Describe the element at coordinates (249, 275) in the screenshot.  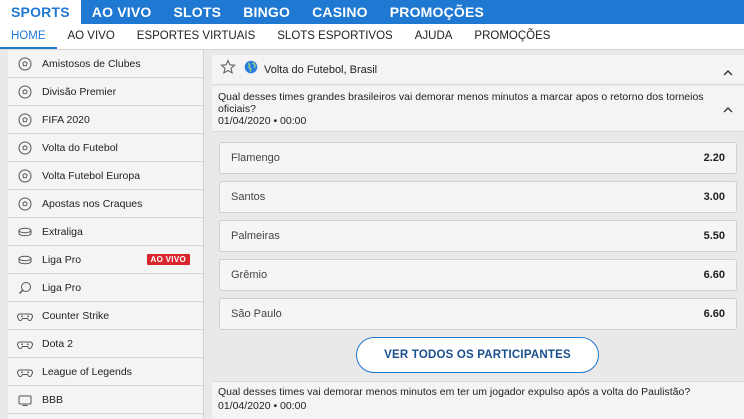
I see `selection-name: Grêmio` at that location.